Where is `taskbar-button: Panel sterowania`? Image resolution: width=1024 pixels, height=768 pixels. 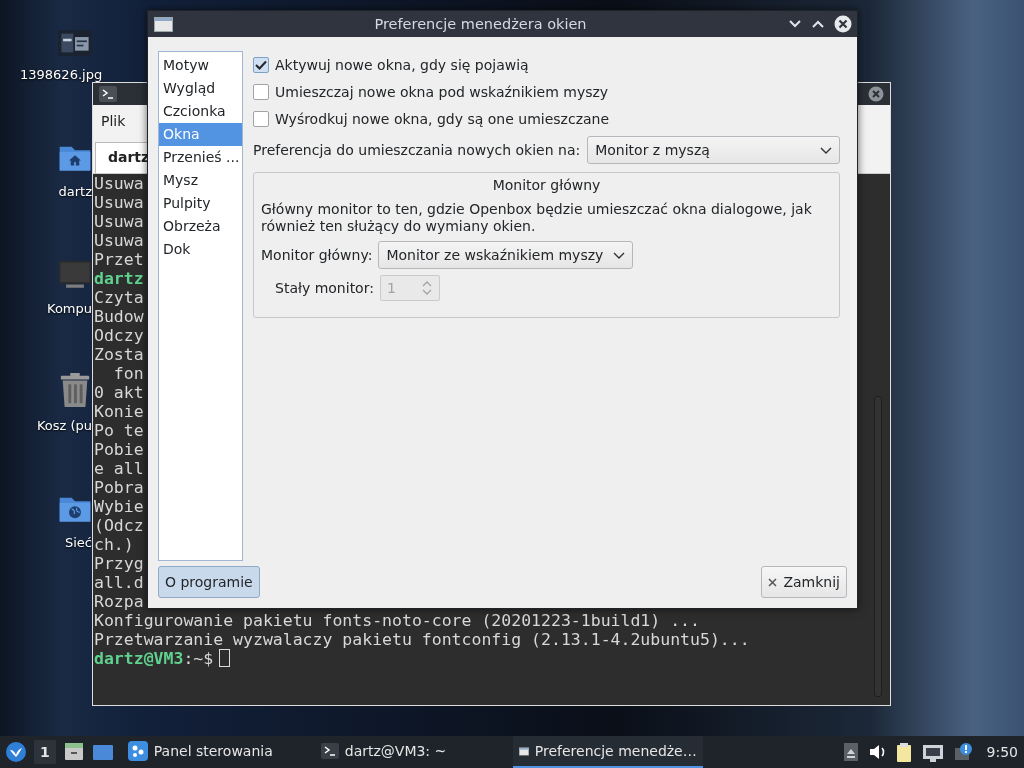
taskbar-button: Panel sterowania is located at coordinates (214, 752).